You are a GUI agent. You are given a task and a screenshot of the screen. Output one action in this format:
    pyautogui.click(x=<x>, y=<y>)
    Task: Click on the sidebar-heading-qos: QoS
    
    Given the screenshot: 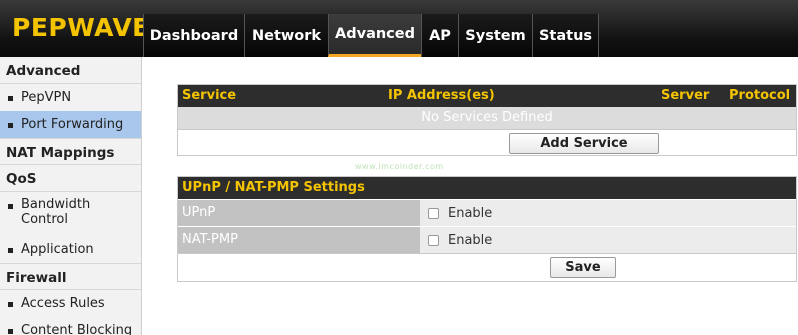 What is the action you would take?
    pyautogui.click(x=70, y=178)
    